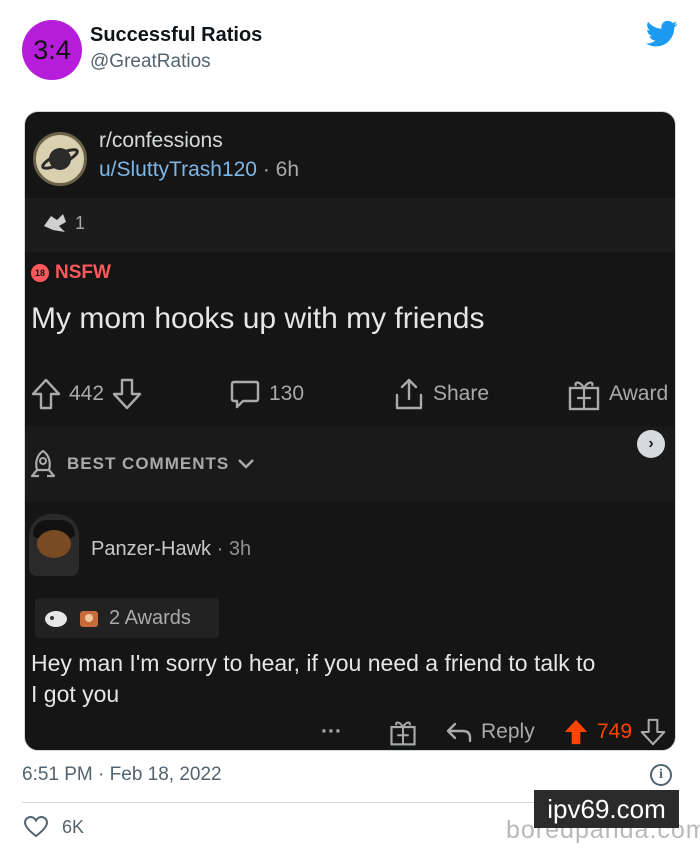 The height and width of the screenshot is (854, 700). I want to click on comment-bubble-icon, so click(245, 394).